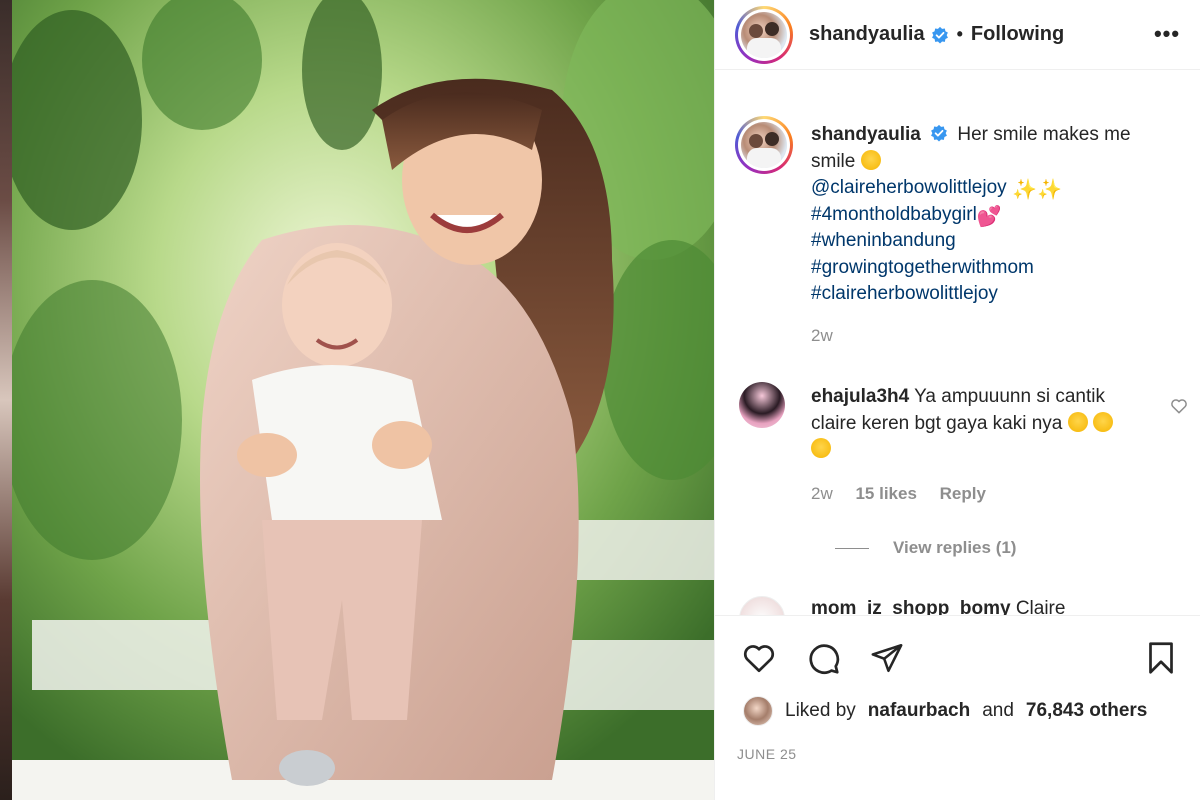 This screenshot has height=800, width=1200. What do you see at coordinates (1040, 606) in the screenshot?
I see `comment-message: Claire` at bounding box center [1040, 606].